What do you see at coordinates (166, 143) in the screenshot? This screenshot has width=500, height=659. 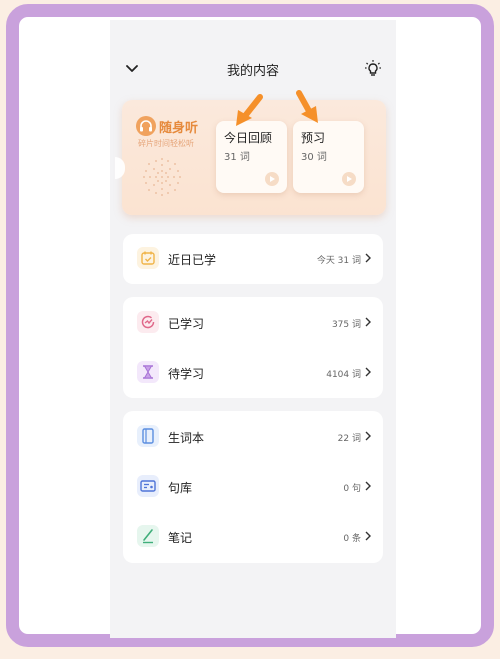 I see `brand-slogan: 碎片时间轻松听` at bounding box center [166, 143].